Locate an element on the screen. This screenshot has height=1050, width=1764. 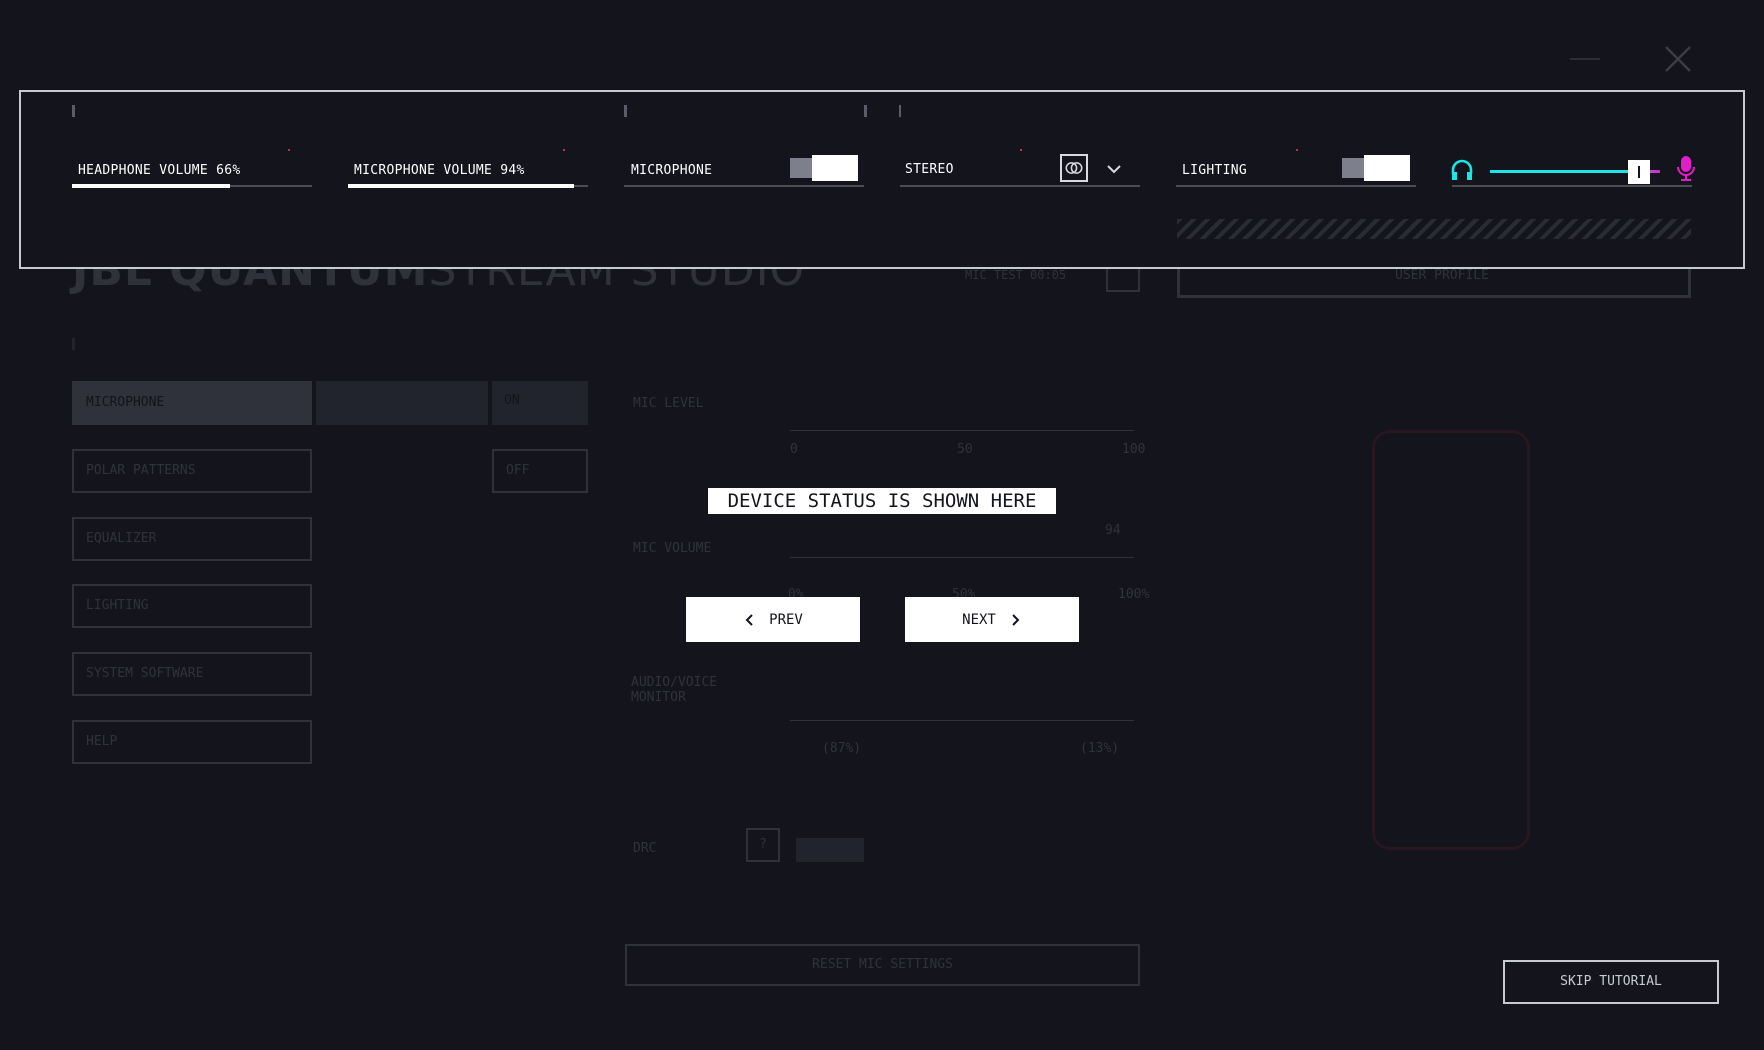
headphone-volume-bar is located at coordinates (192, 186).